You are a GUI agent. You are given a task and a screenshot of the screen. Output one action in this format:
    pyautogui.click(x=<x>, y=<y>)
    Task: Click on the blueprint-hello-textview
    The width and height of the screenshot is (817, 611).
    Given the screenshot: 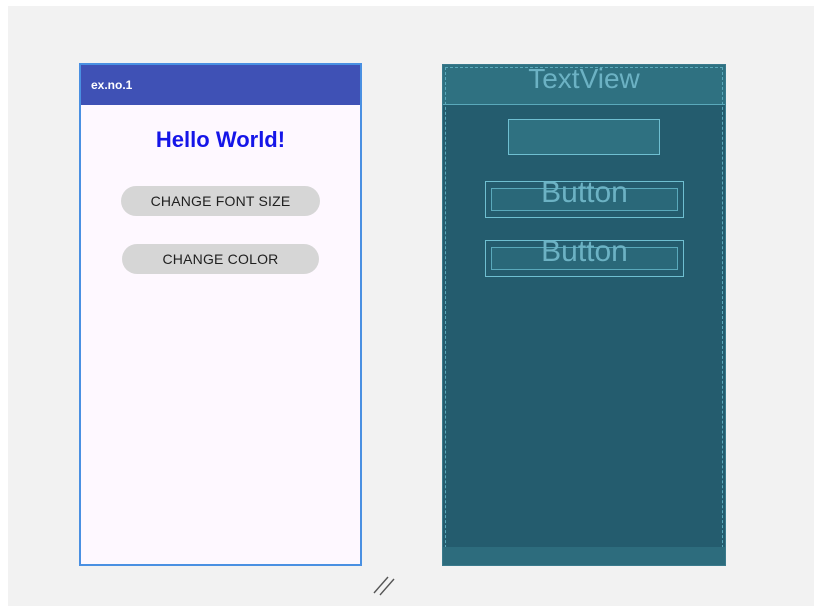 What is the action you would take?
    pyautogui.click(x=584, y=137)
    